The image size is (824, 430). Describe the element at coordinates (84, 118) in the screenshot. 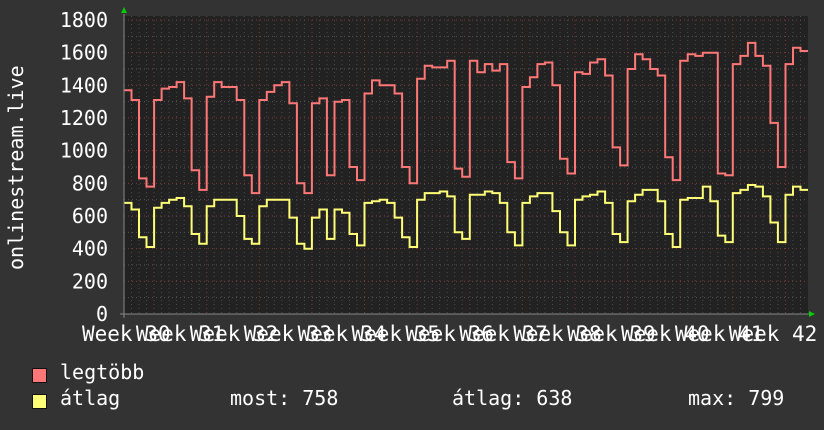

I see `y-tick-label: 1200` at that location.